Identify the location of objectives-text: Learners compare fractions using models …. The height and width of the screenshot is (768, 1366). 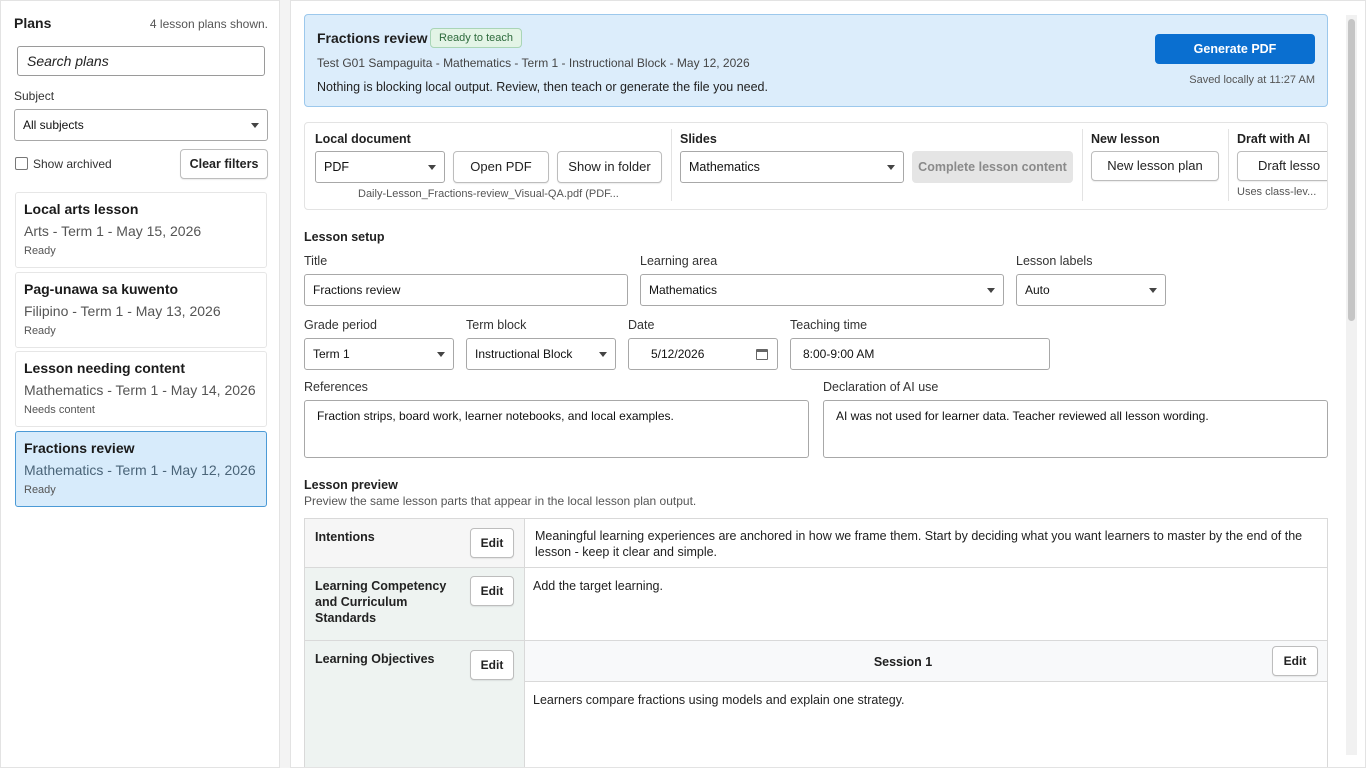
(719, 700).